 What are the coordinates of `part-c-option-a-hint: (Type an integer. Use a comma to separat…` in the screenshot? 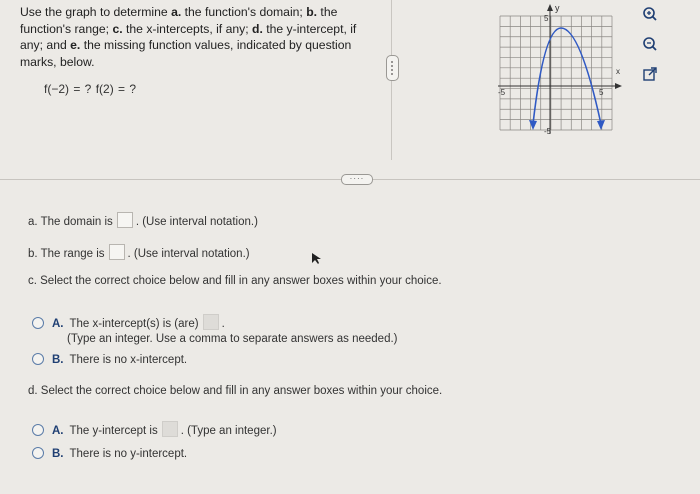 It's located at (232, 339).